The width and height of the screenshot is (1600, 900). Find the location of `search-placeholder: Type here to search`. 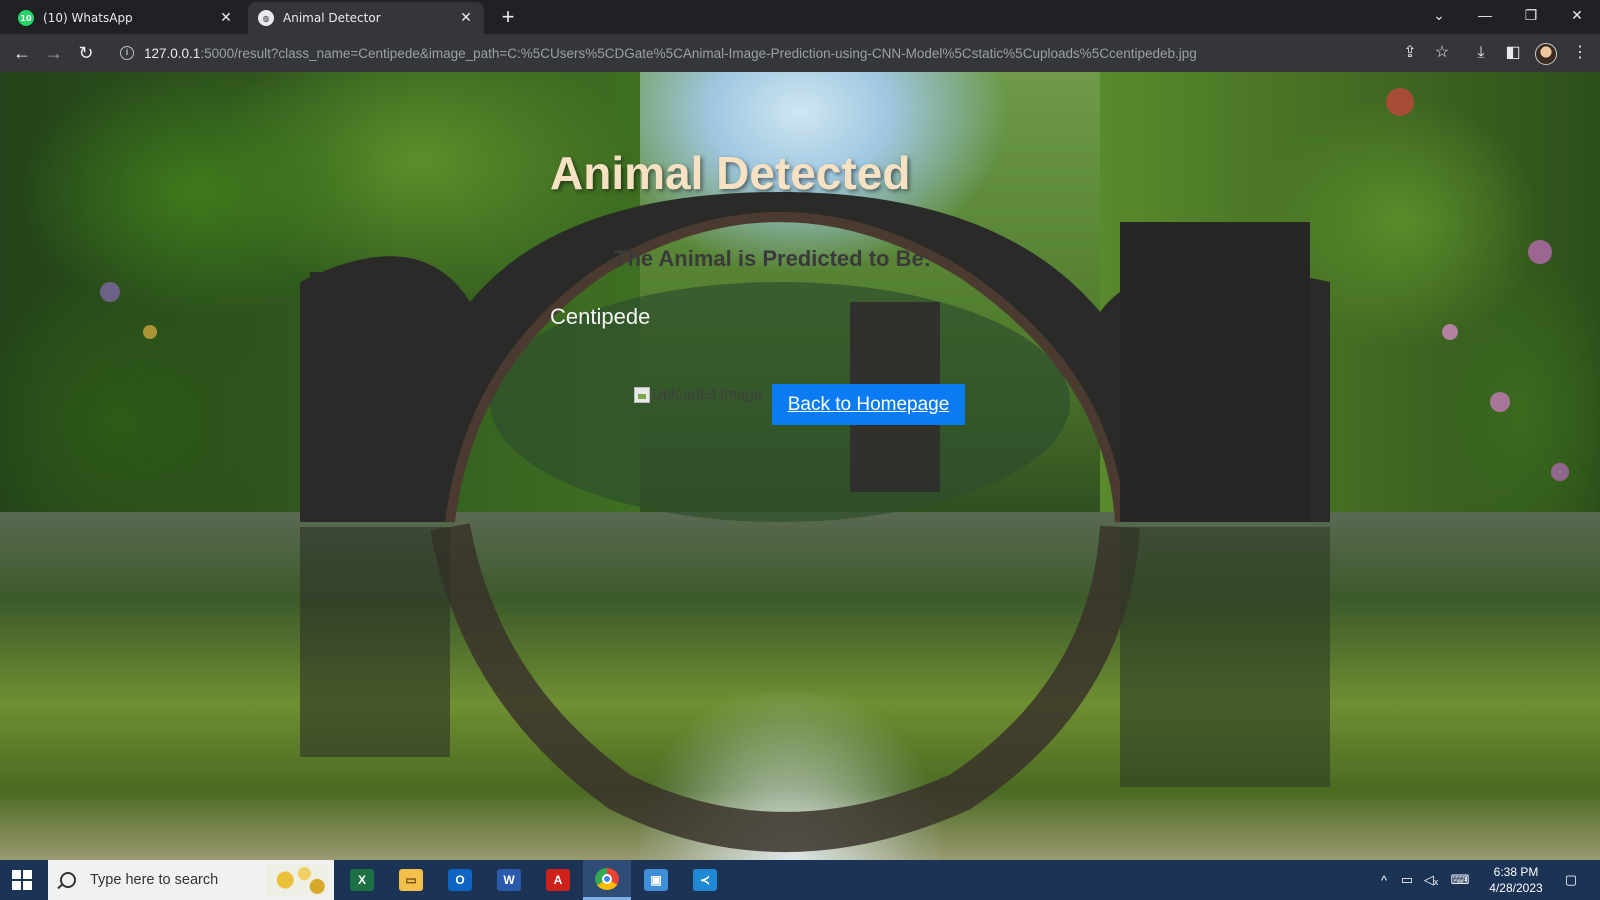

search-placeholder: Type here to search is located at coordinates (154, 880).